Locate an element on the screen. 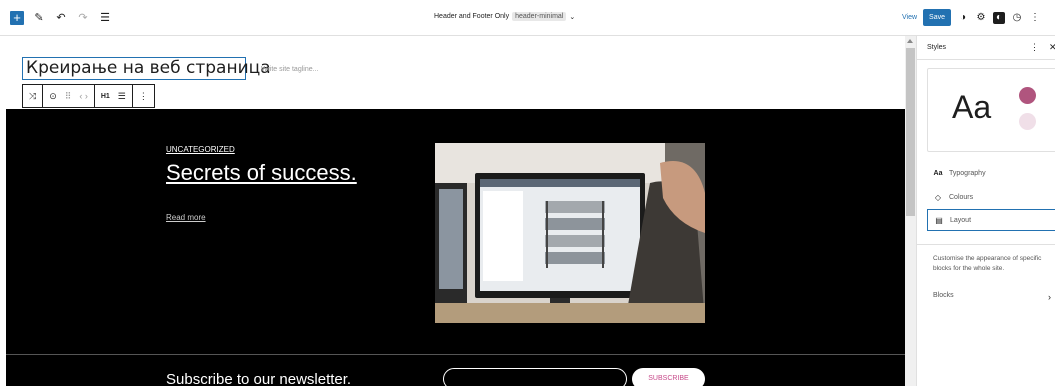  chevron-down-icon: ⌄ is located at coordinates (572, 17).